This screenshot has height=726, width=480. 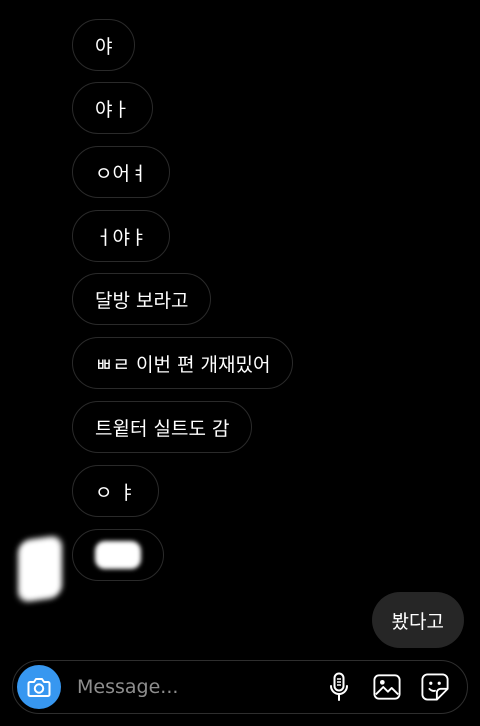 I want to click on redacted-message, so click(x=118, y=555).